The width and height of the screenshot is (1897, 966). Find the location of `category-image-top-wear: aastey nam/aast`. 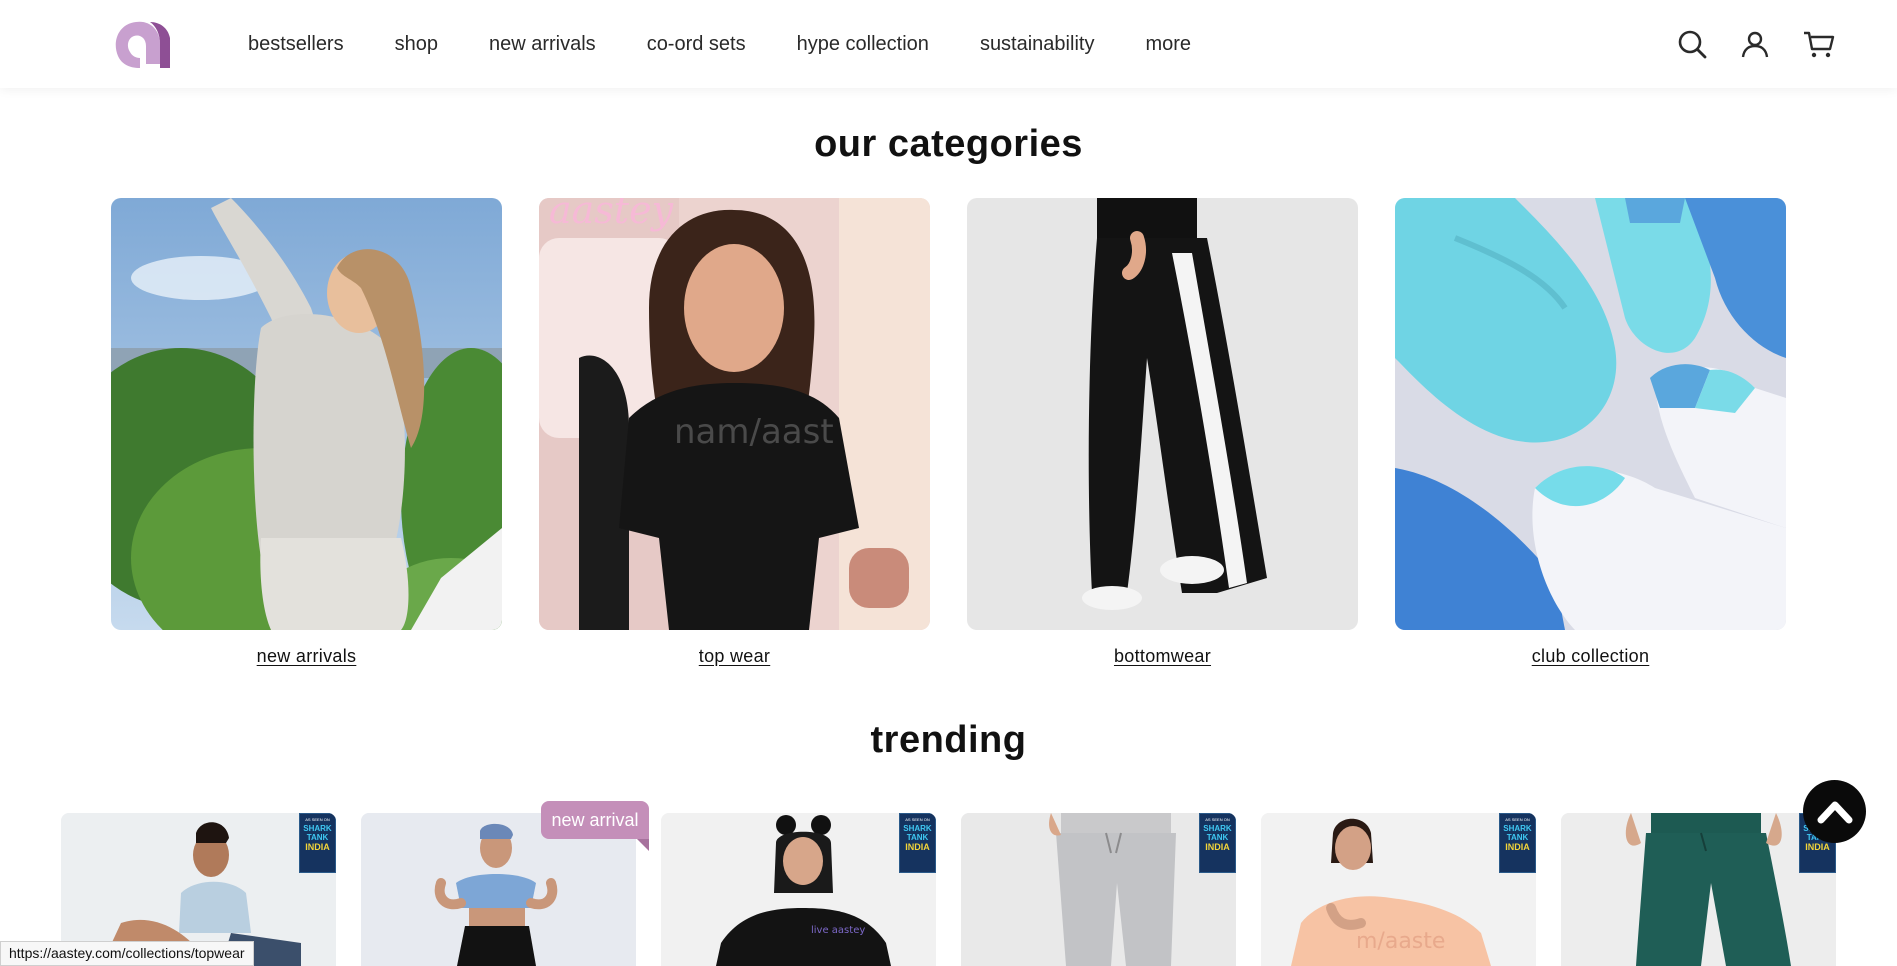

category-image-top-wear: aastey nam/aast is located at coordinates (734, 414).